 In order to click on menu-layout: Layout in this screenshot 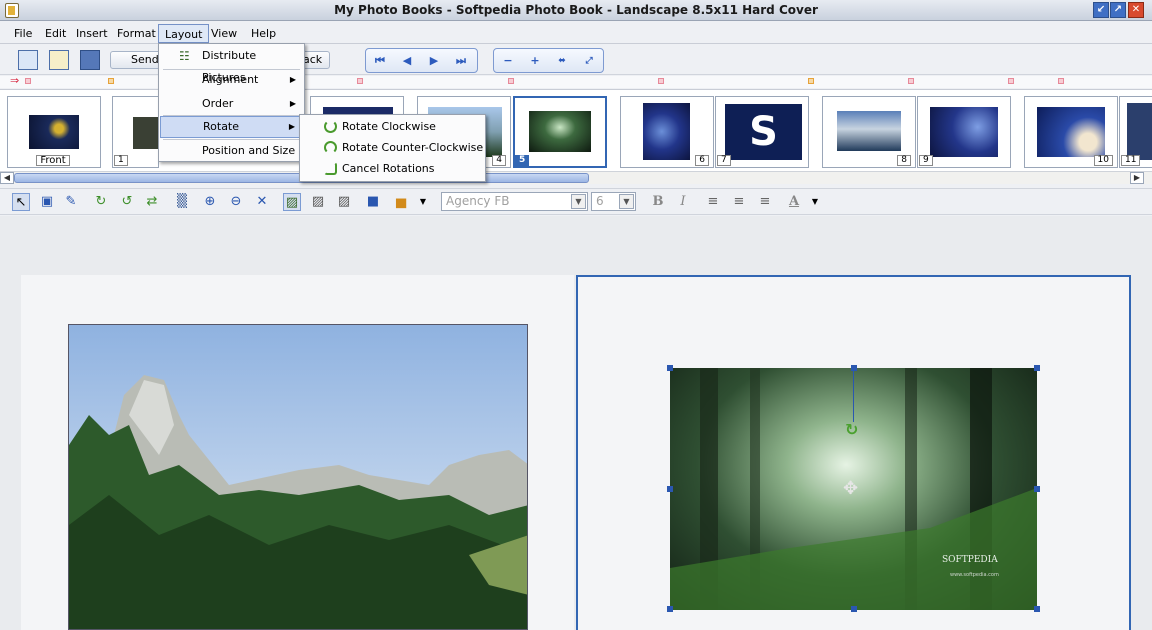, I will do `click(184, 33)`.